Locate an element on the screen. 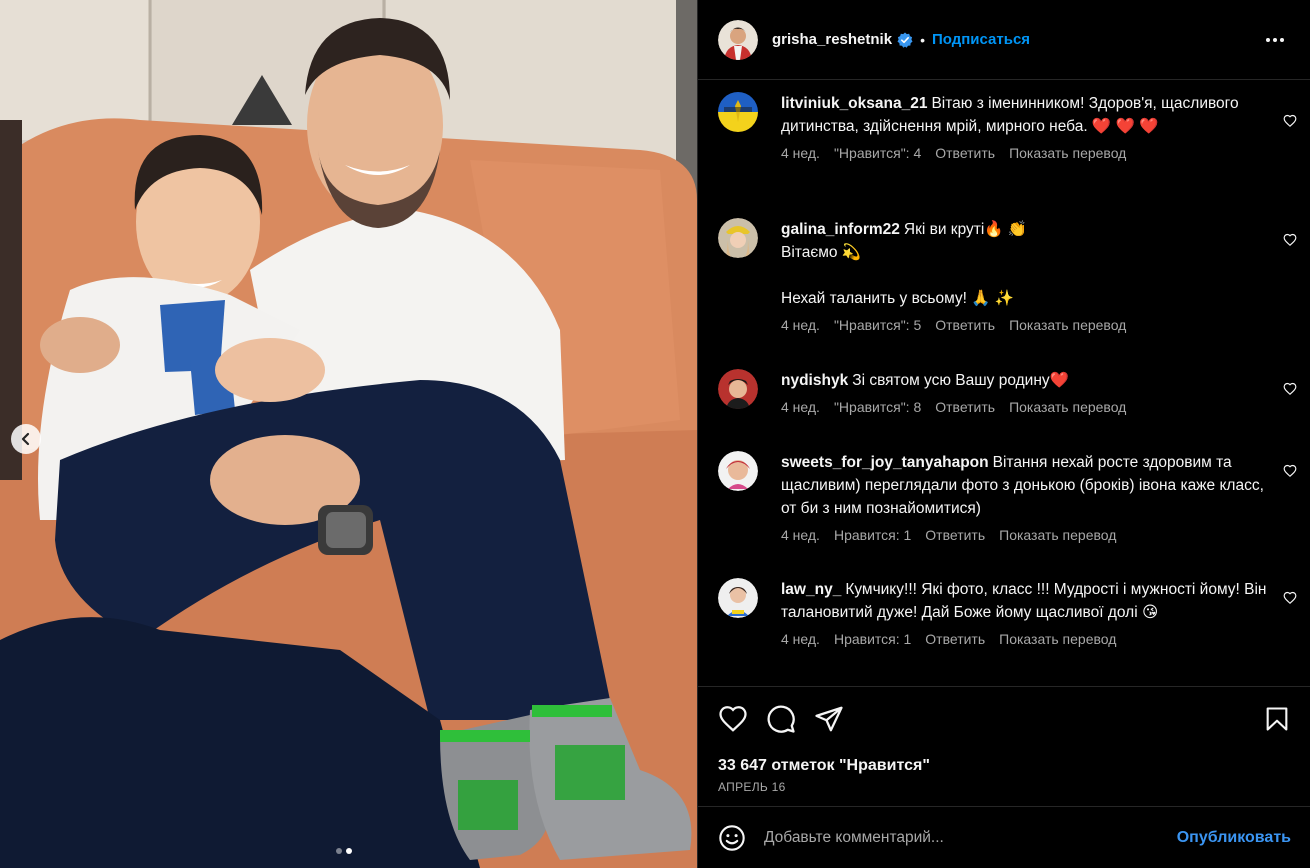  comment-likes: "Нравится": 4 is located at coordinates (877, 153).